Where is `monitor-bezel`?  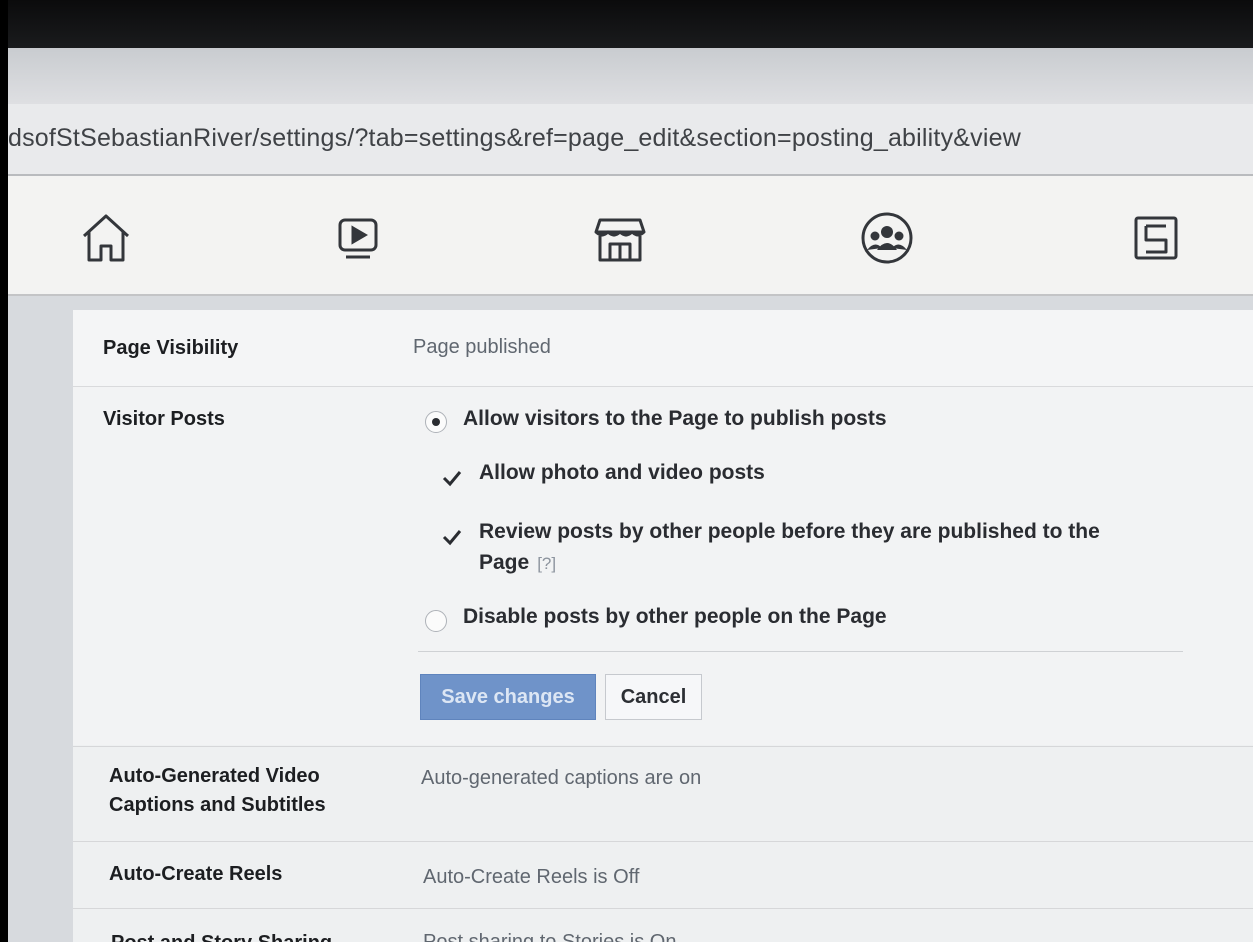 monitor-bezel is located at coordinates (630, 24).